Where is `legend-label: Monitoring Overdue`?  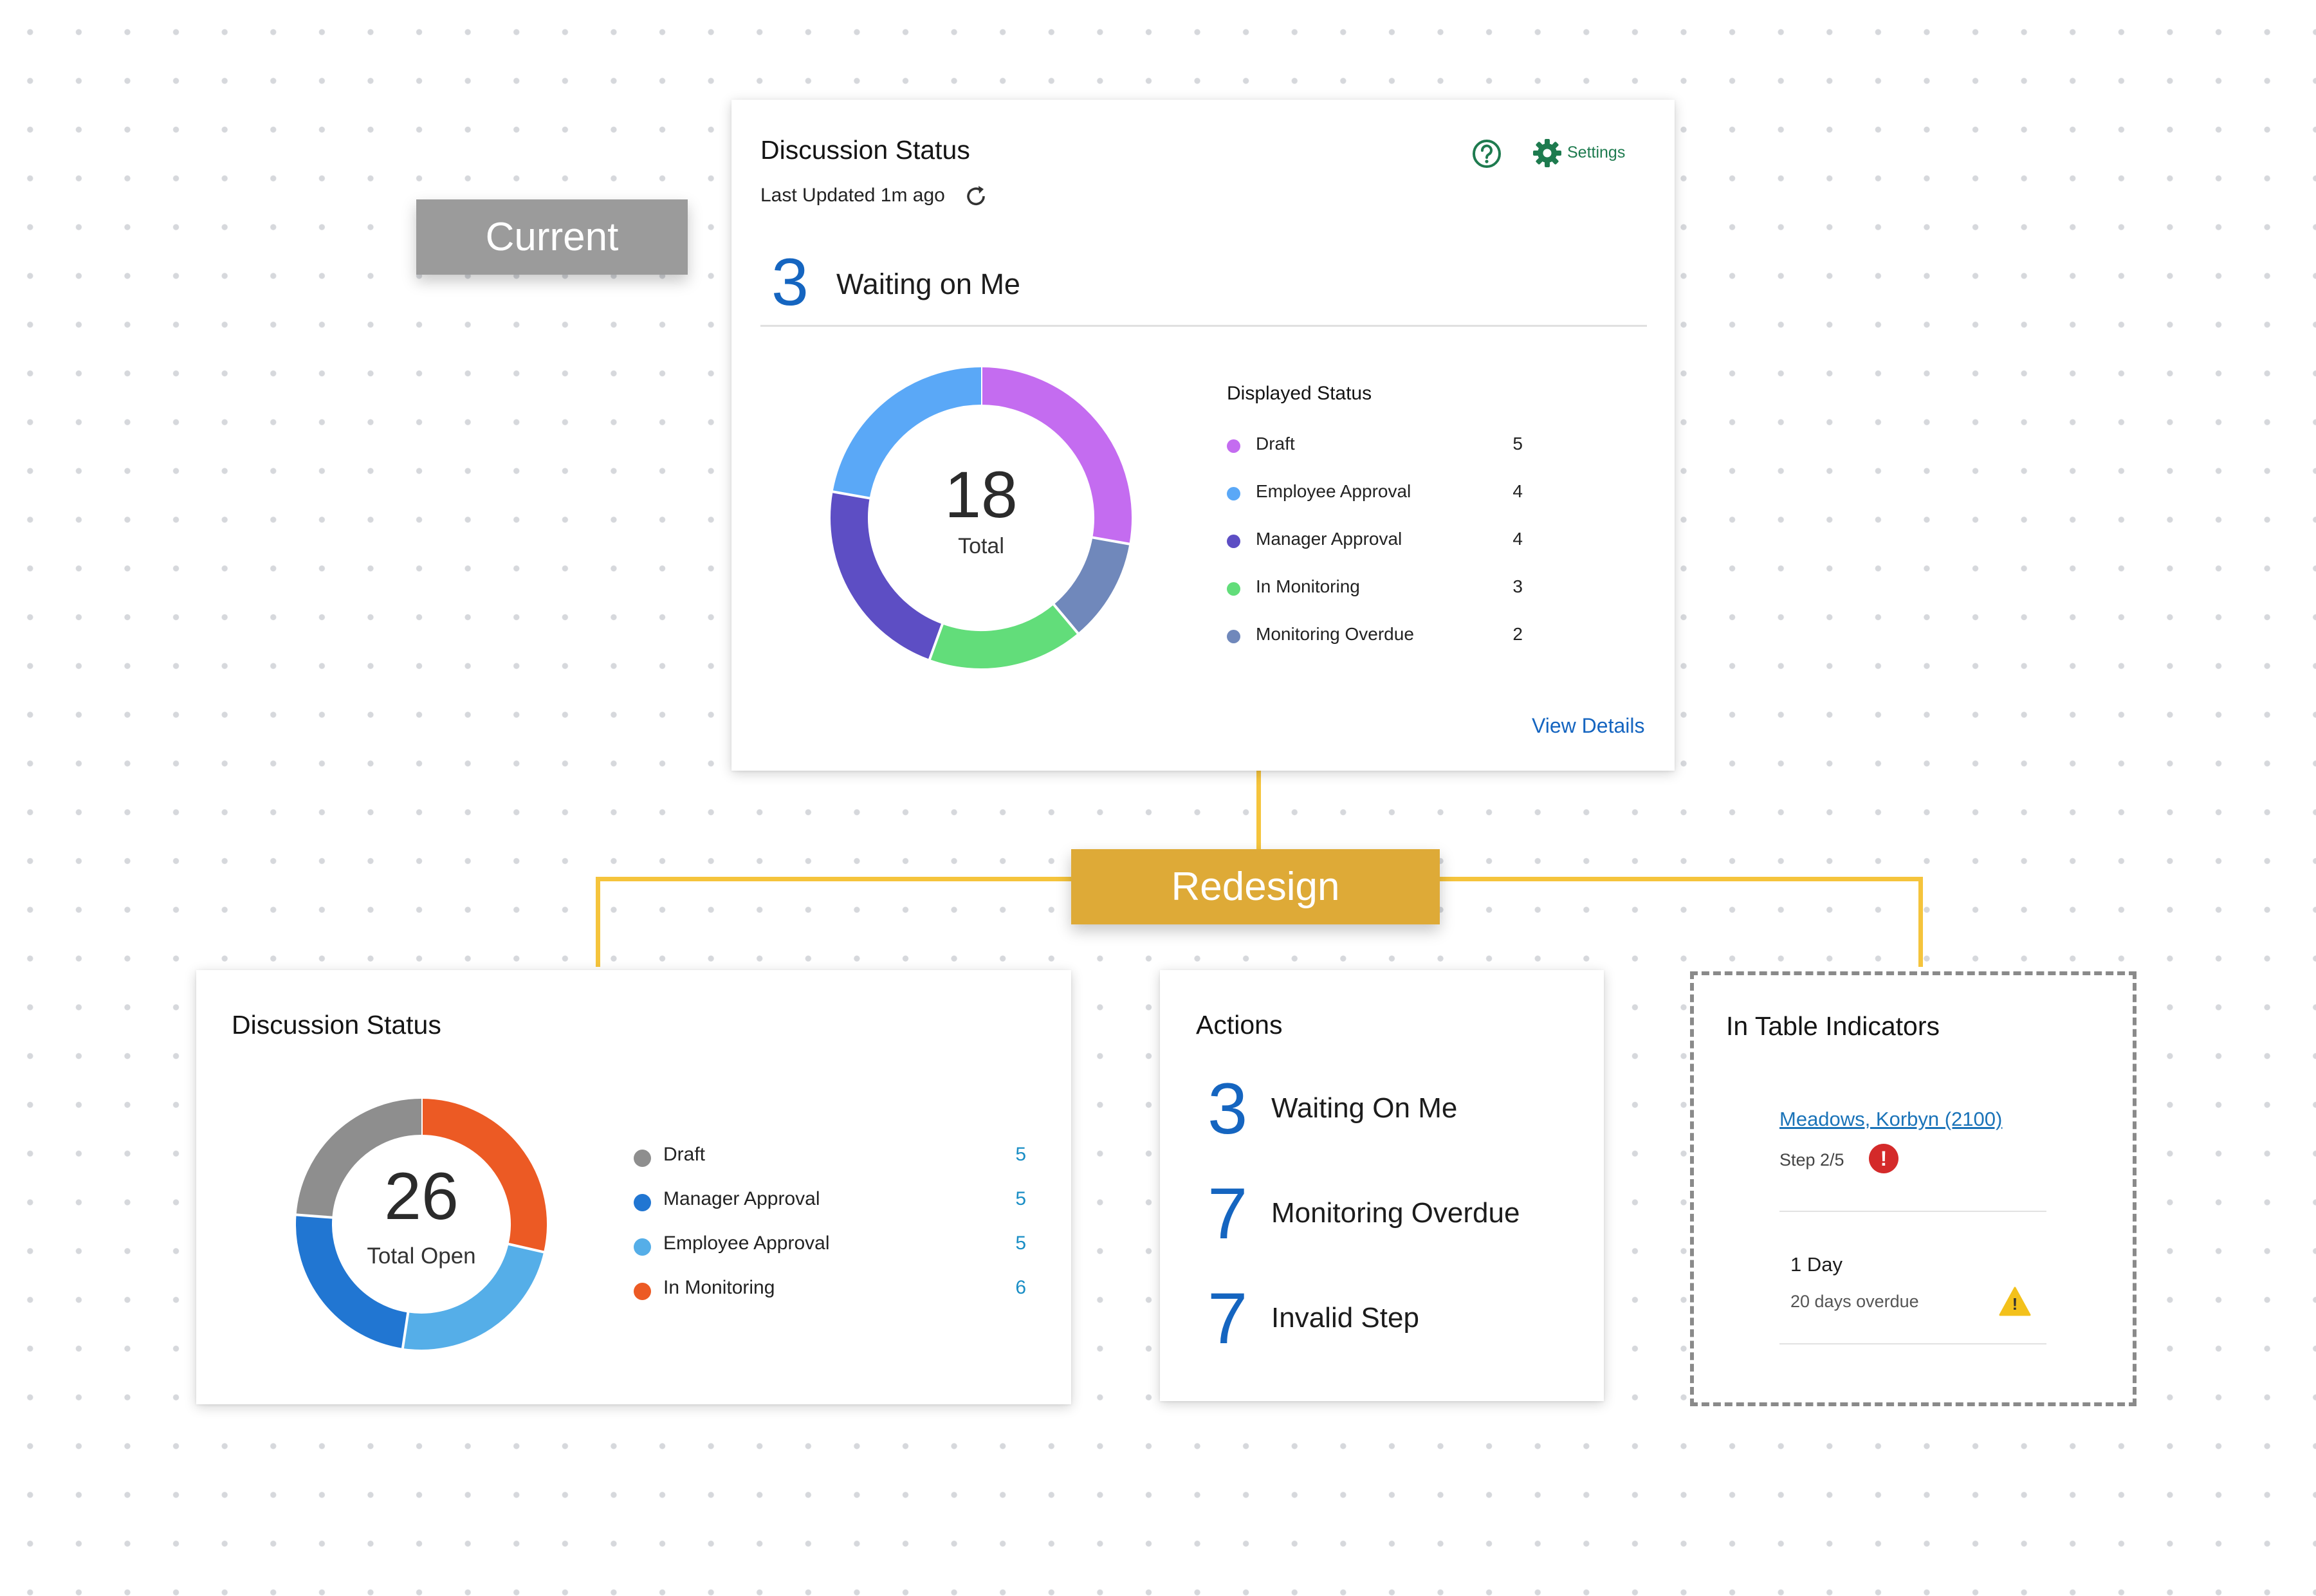 legend-label: Monitoring Overdue is located at coordinates (1335, 634).